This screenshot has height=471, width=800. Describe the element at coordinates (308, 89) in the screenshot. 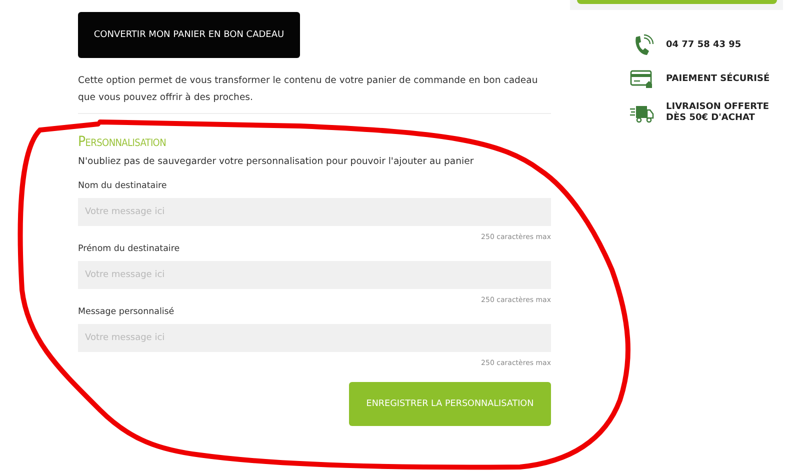

I see `description-text: Cette option permet de vous transformer le contenu de votre panier de commande en bon cadeau que vous pouvez offrir à des proches.` at that location.